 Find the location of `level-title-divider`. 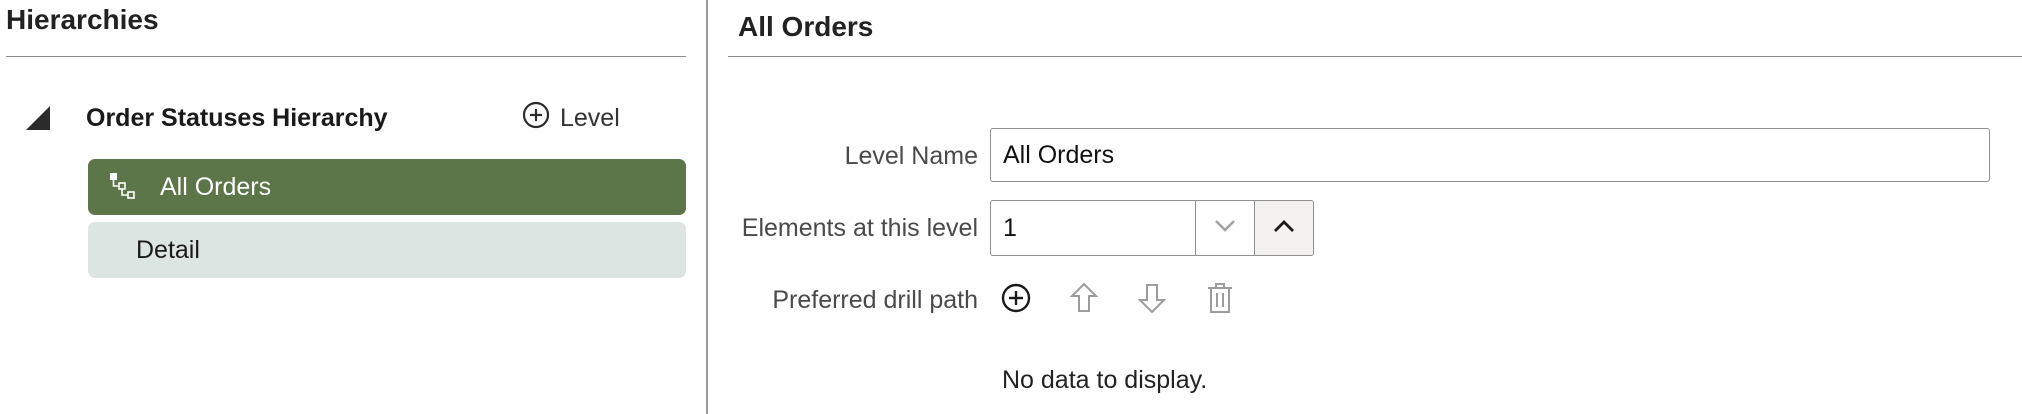

level-title-divider is located at coordinates (1375, 56).